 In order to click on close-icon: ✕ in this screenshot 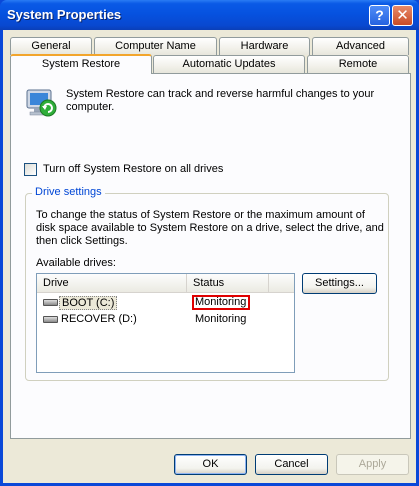, I will do `click(402, 15)`.